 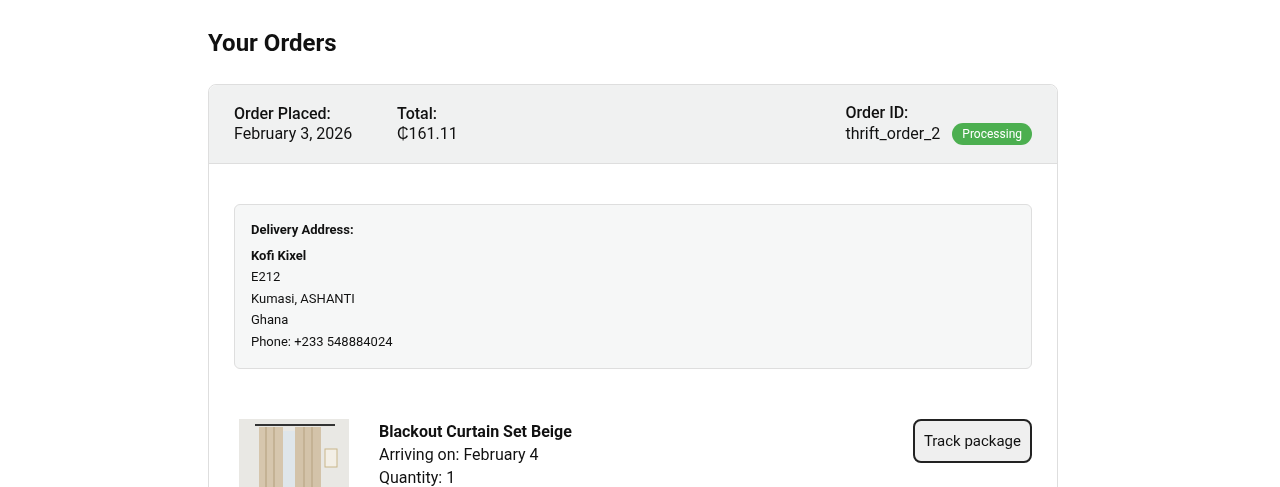 What do you see at coordinates (322, 341) in the screenshot?
I see `address-line: Phone: +233 548884024` at bounding box center [322, 341].